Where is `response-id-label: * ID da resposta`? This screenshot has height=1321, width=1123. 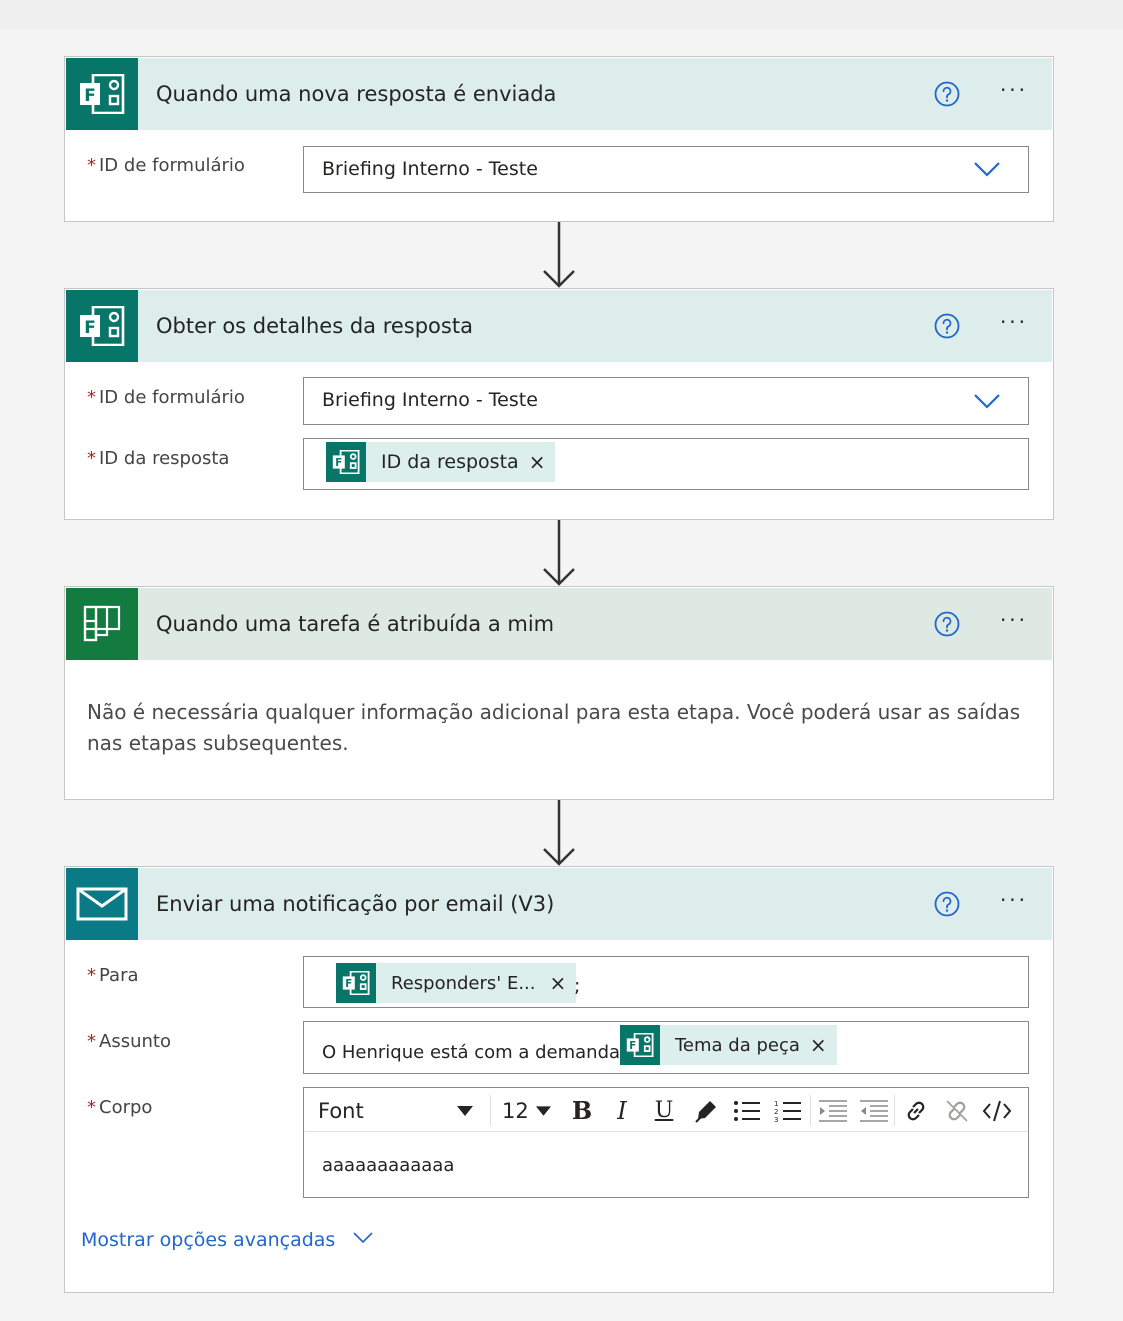
response-id-label: * ID da resposta is located at coordinates (158, 458).